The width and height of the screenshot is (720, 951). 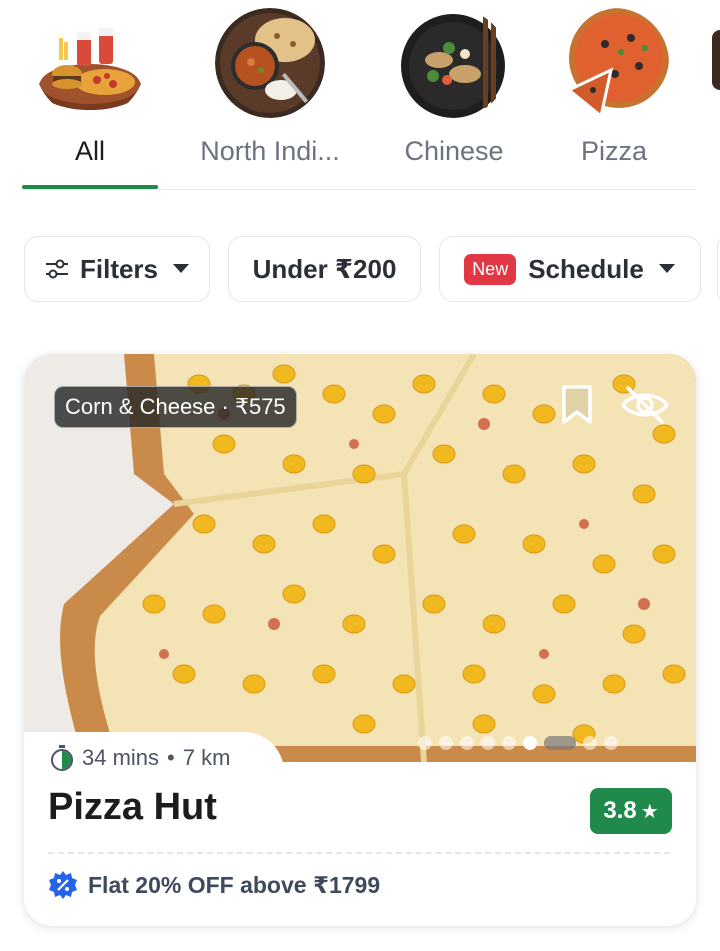 I want to click on rating-value: 3.8, so click(x=620, y=810).